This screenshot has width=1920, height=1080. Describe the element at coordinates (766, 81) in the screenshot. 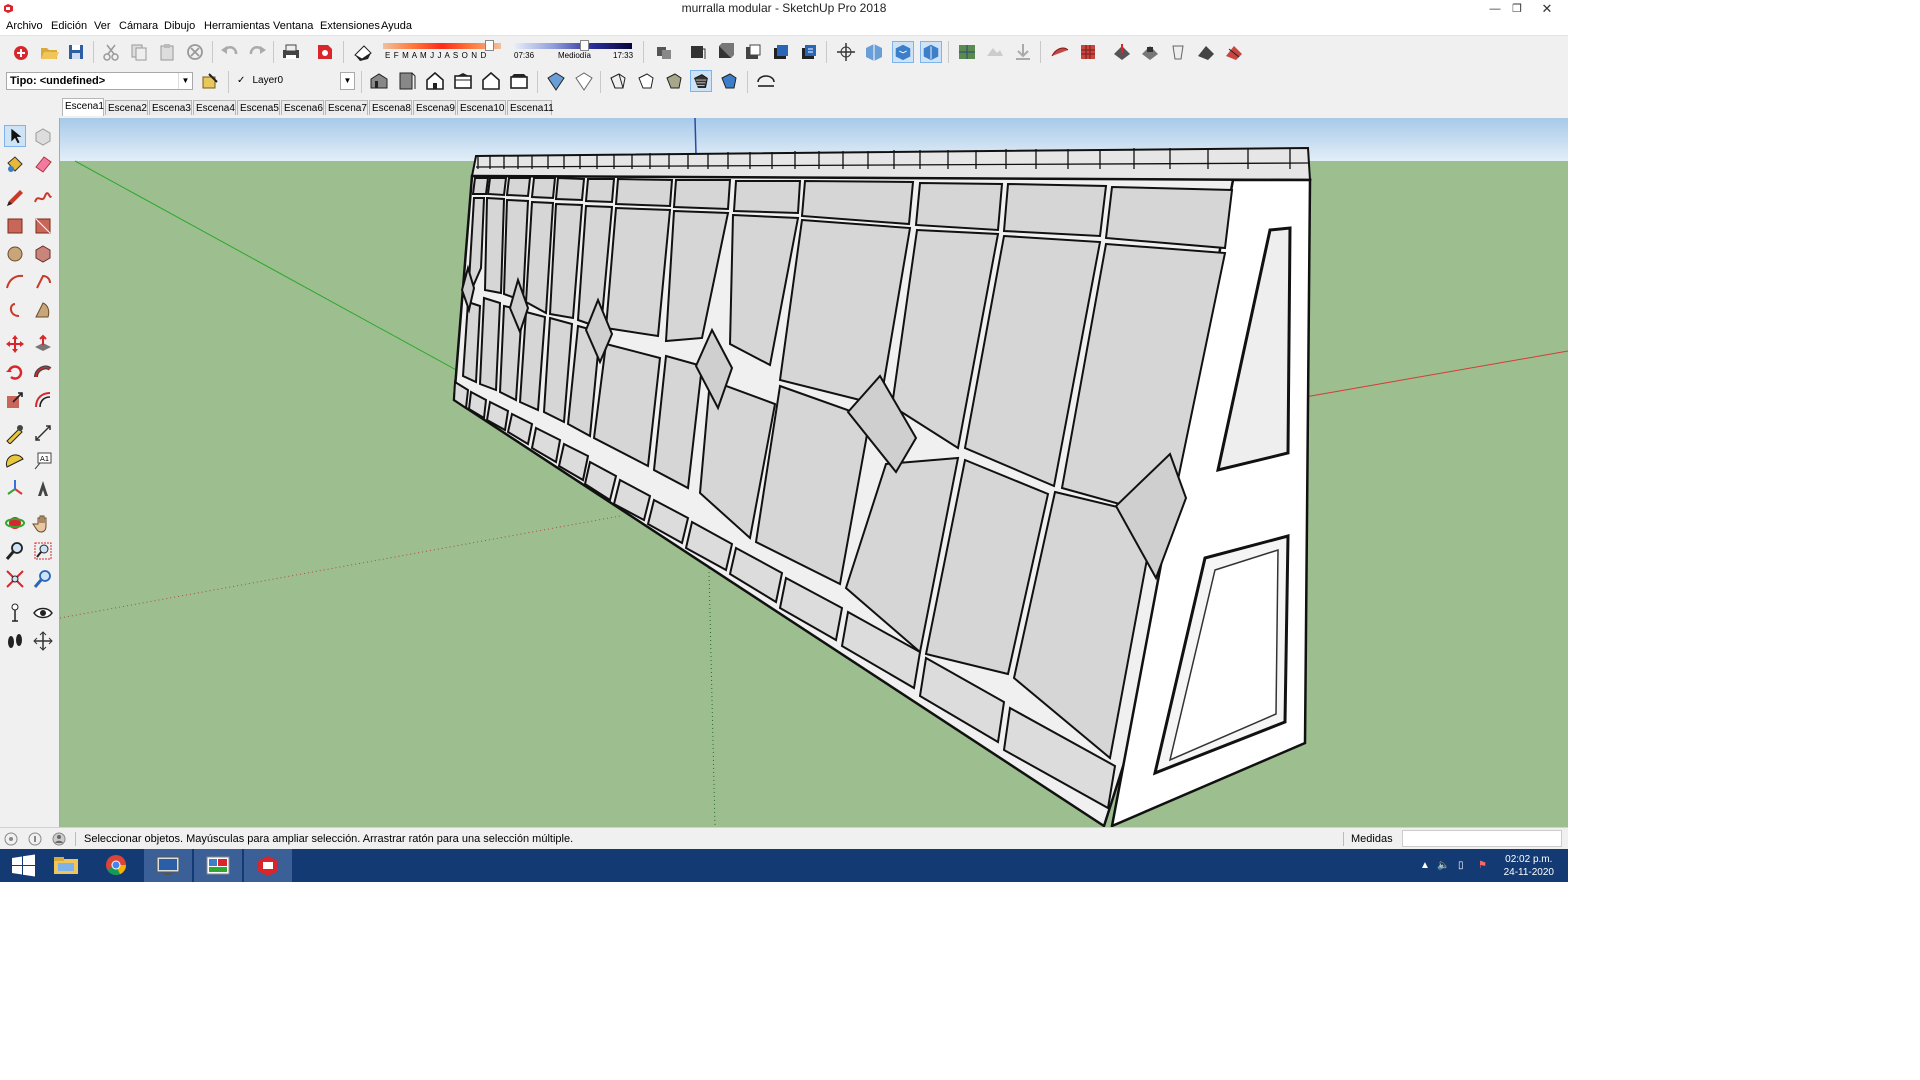

I see `dimensions-arc-icon` at that location.